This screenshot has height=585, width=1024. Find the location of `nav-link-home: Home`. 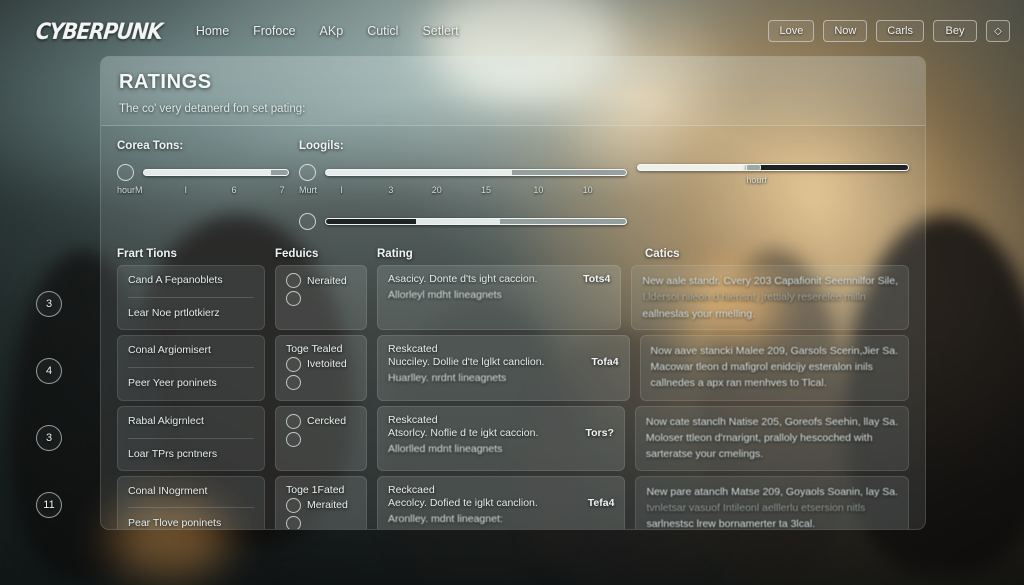

nav-link-home: Home is located at coordinates (212, 31).